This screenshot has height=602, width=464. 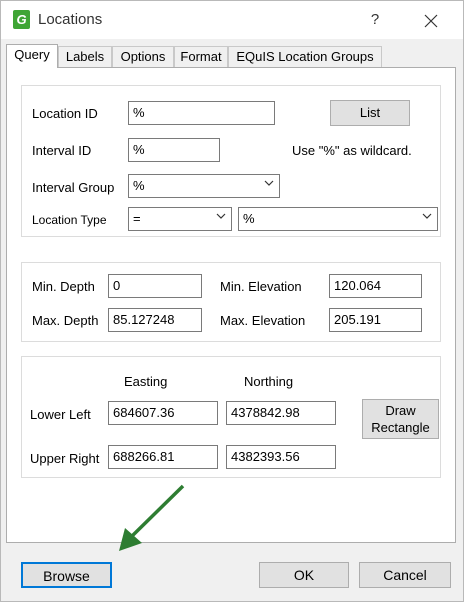 What do you see at coordinates (152, 517) in the screenshot?
I see `annotation-arrow-icon` at bounding box center [152, 517].